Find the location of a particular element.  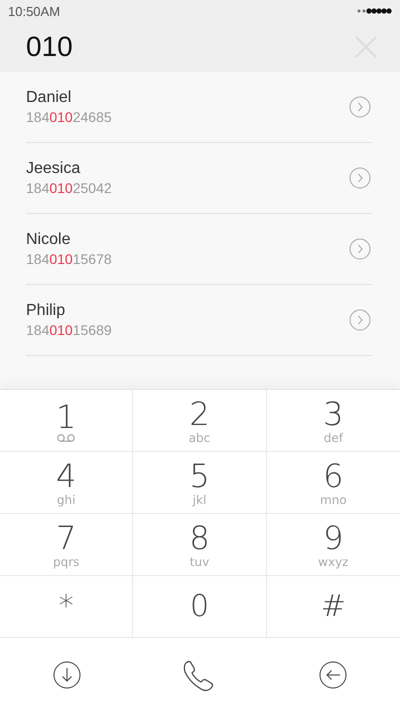

backspace-button is located at coordinates (333, 674).